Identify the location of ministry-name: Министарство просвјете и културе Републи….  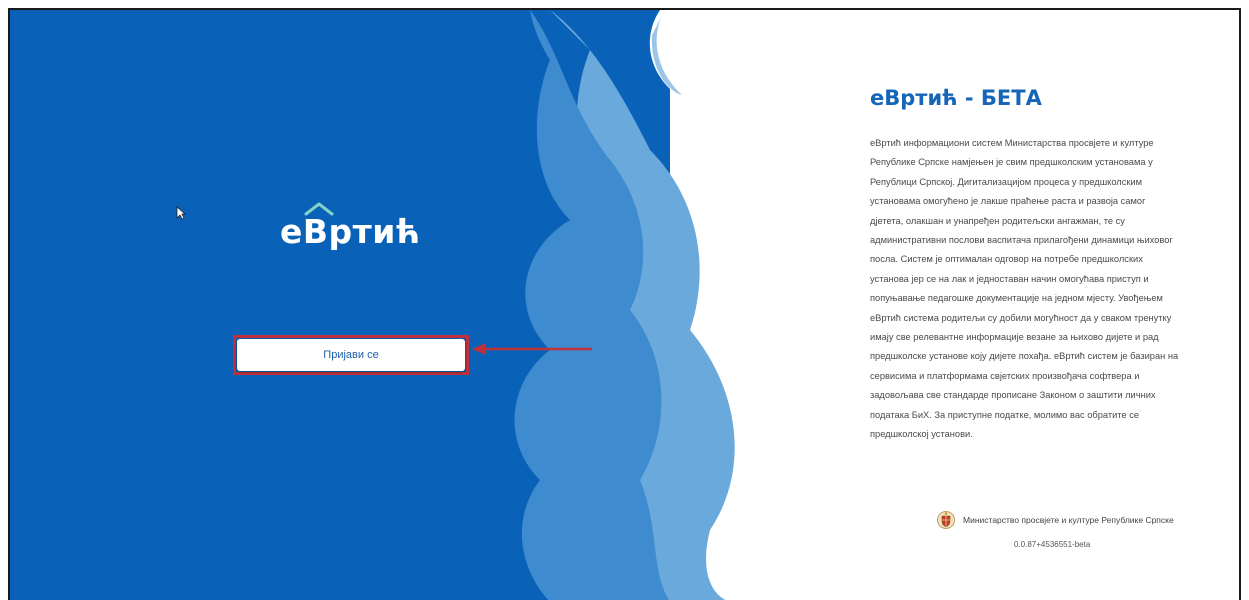
(1068, 520).